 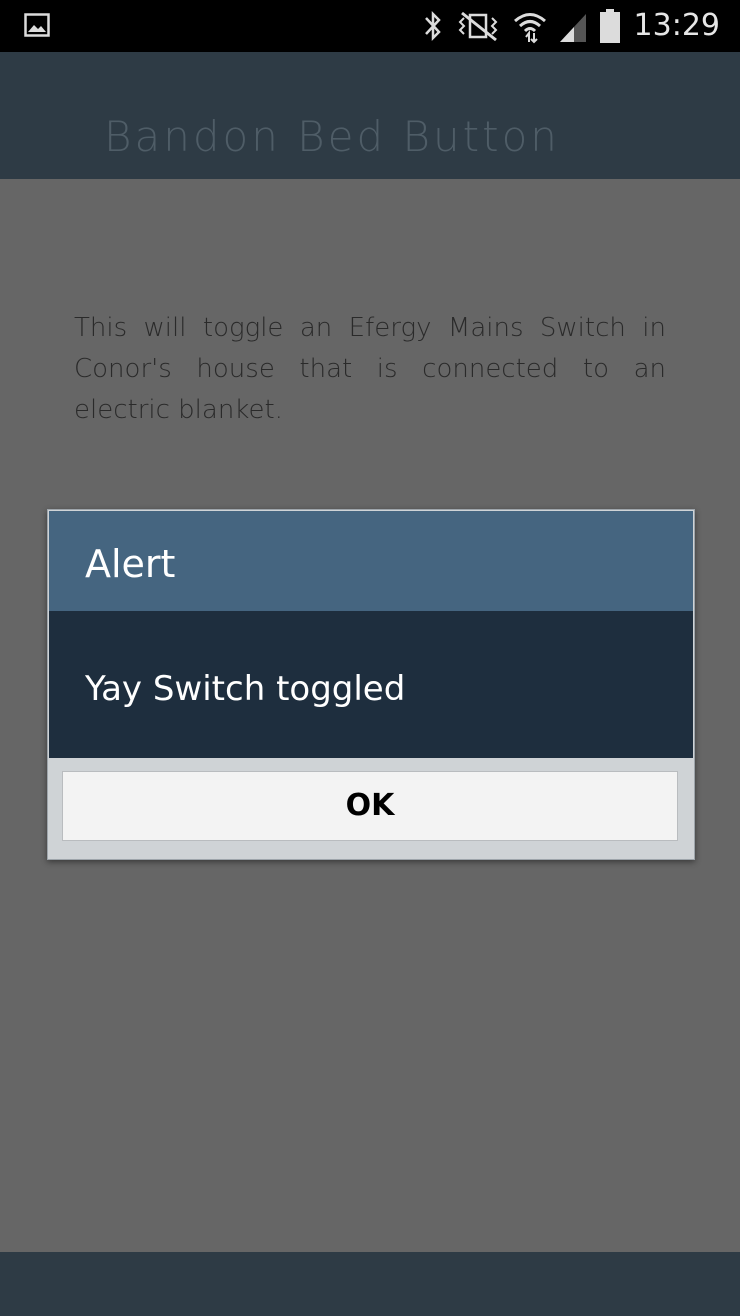 I want to click on app-header: Bandon Bed Button, so click(x=370, y=115).